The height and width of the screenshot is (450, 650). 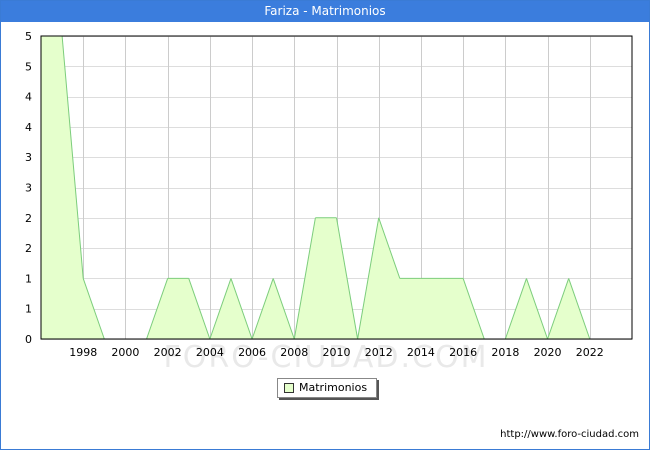 I want to click on x-tick-label-2016: 2016, so click(x=463, y=352).